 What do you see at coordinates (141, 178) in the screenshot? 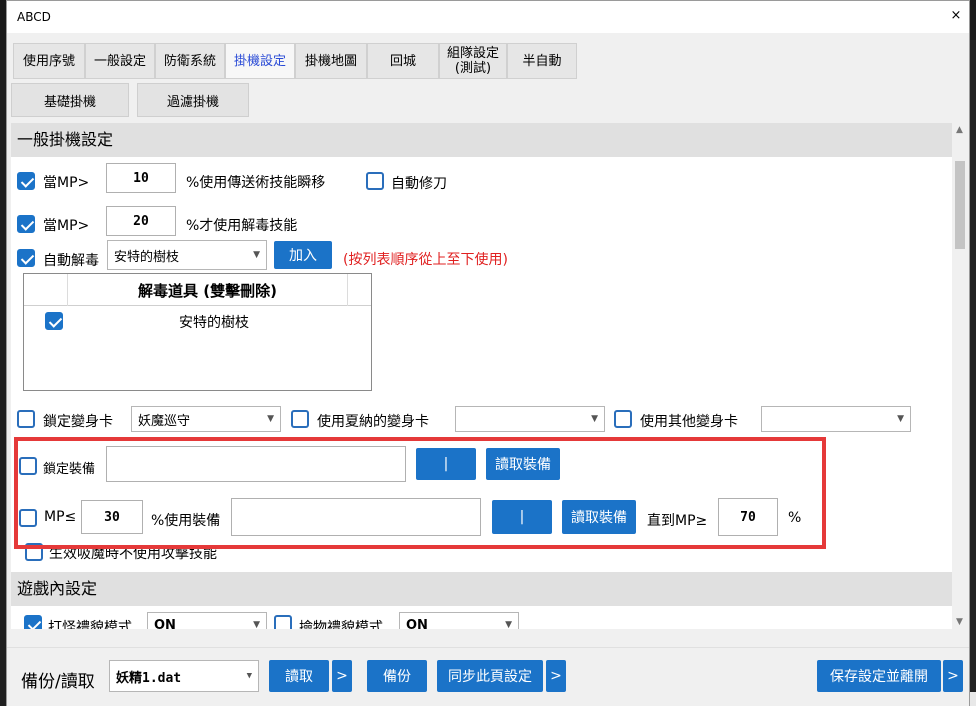
I see `mp-teleport-input: 10` at bounding box center [141, 178].